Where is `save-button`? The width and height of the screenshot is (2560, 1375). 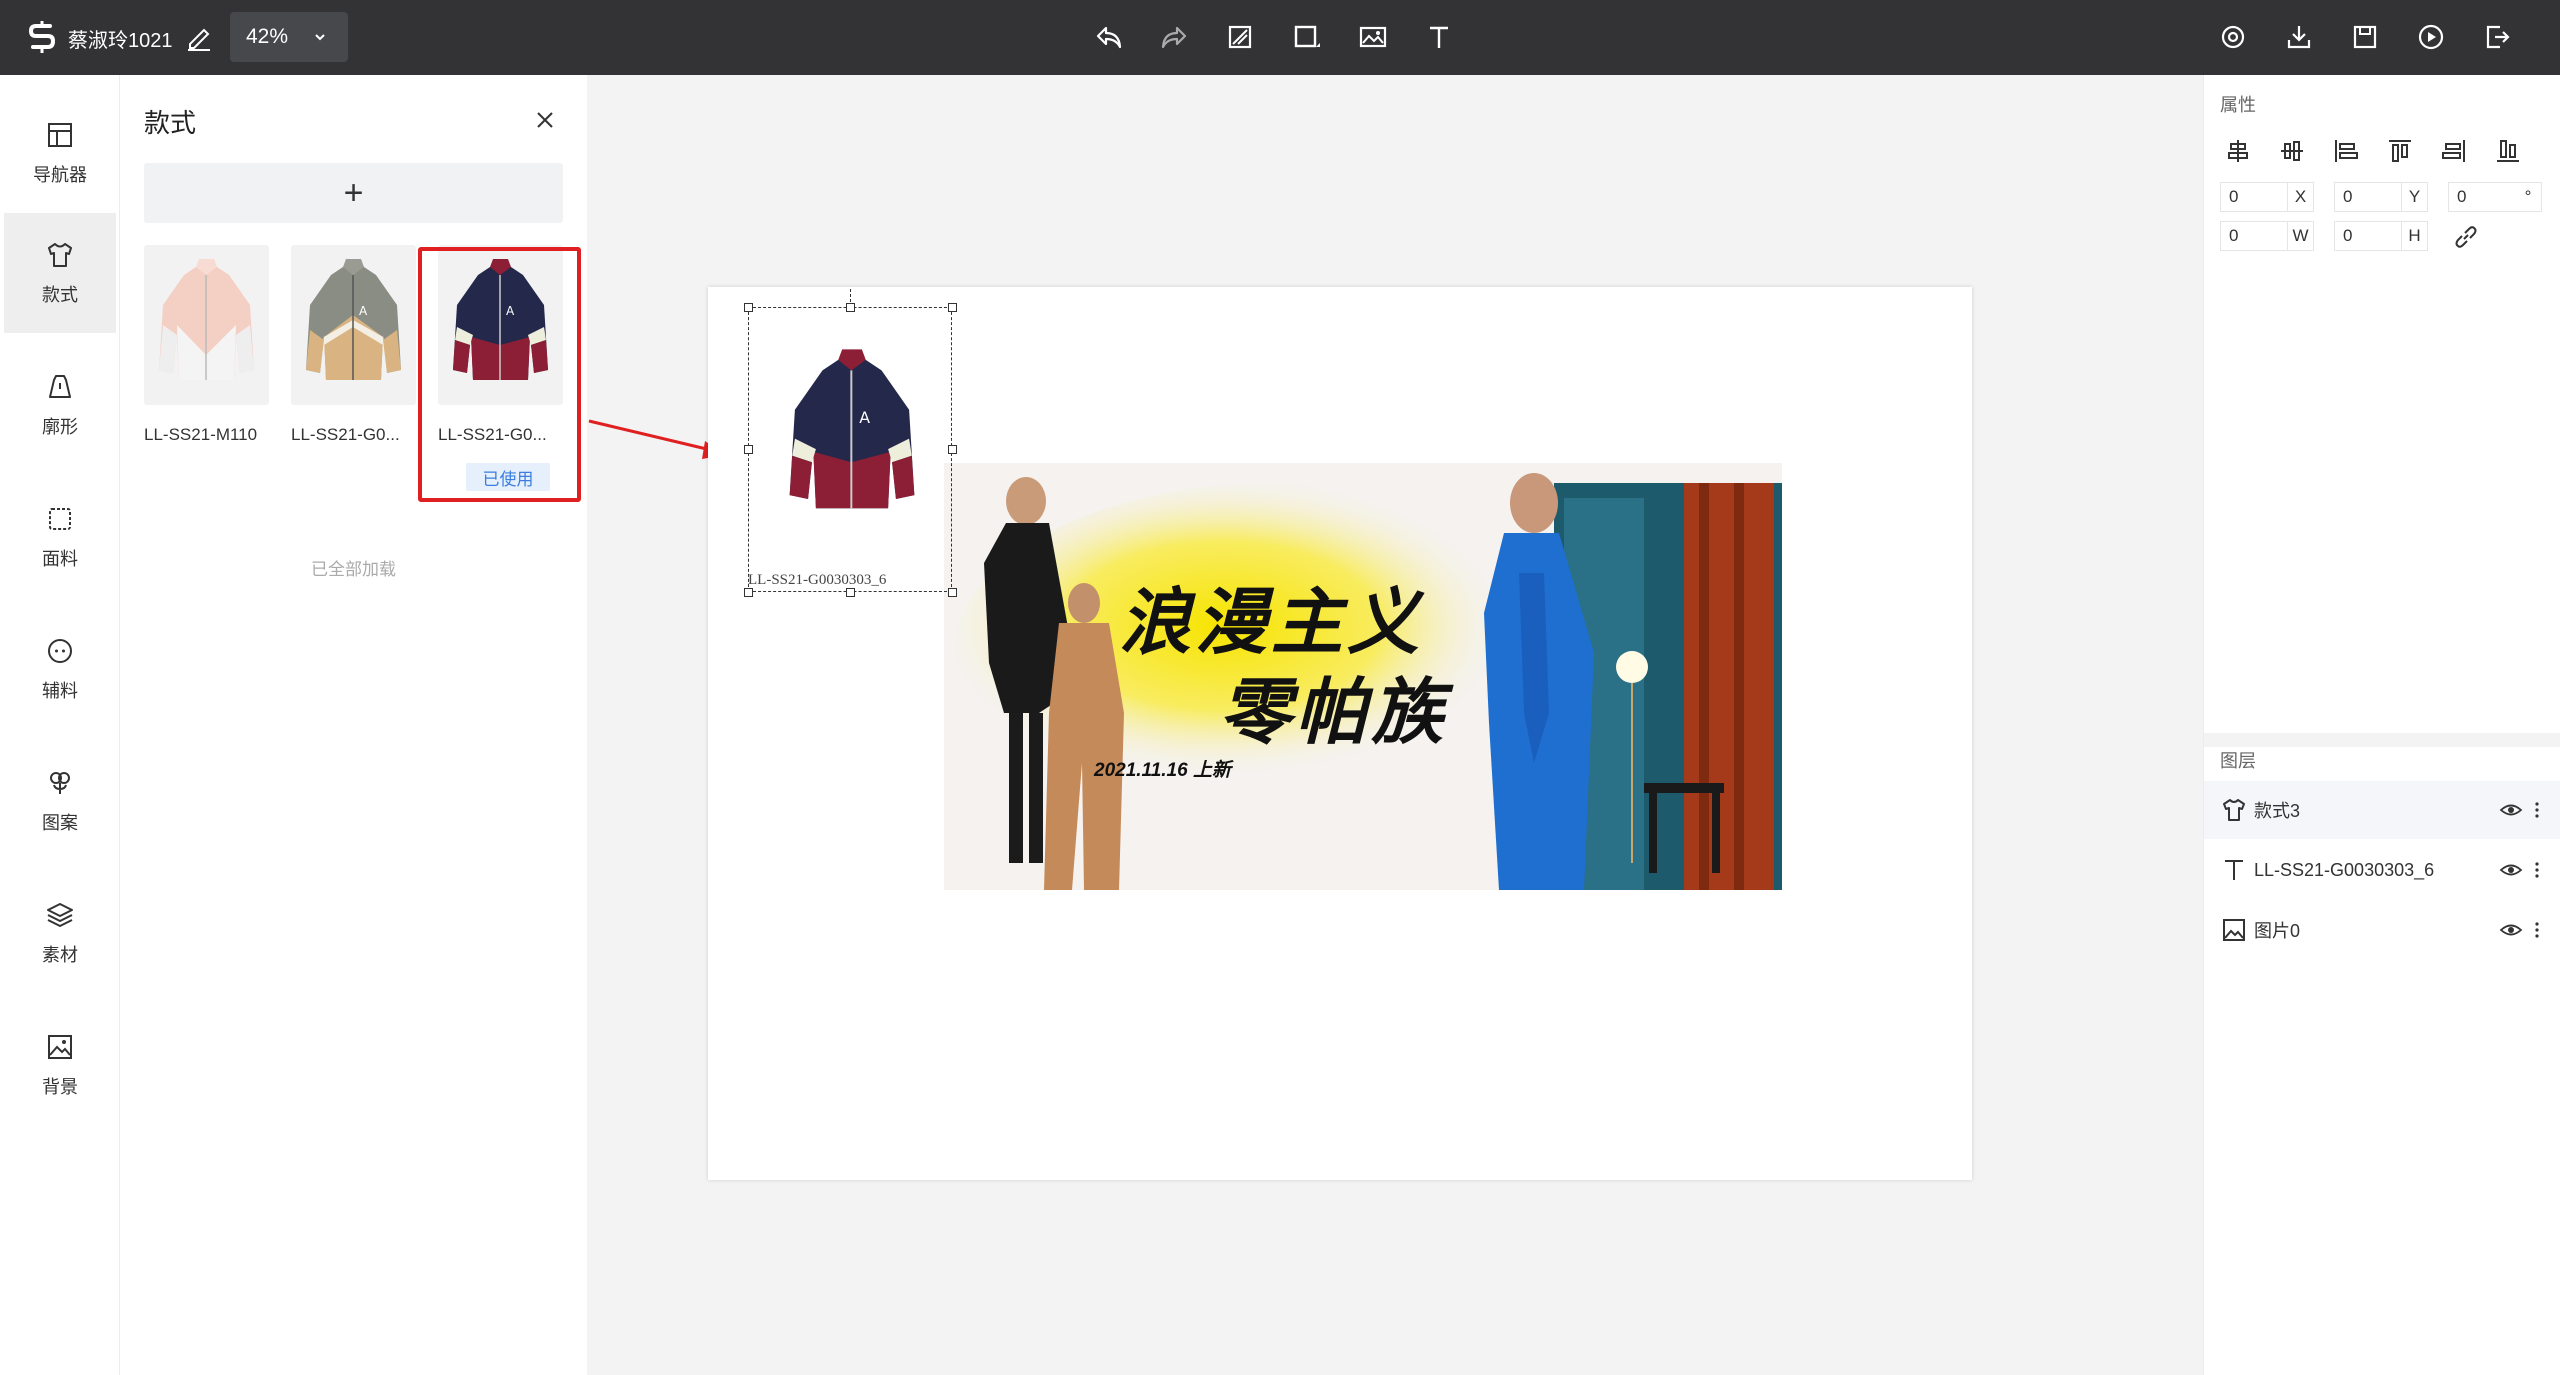
save-button is located at coordinates (2365, 37).